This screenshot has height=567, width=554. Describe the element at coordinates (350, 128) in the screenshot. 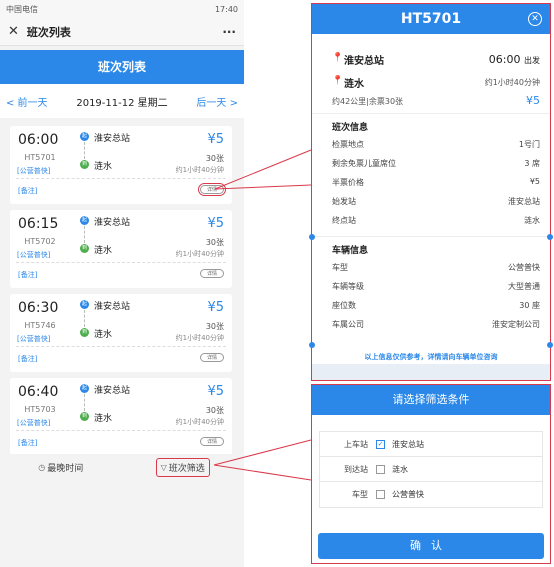

I see `trip-info-heading: 班次信息` at that location.